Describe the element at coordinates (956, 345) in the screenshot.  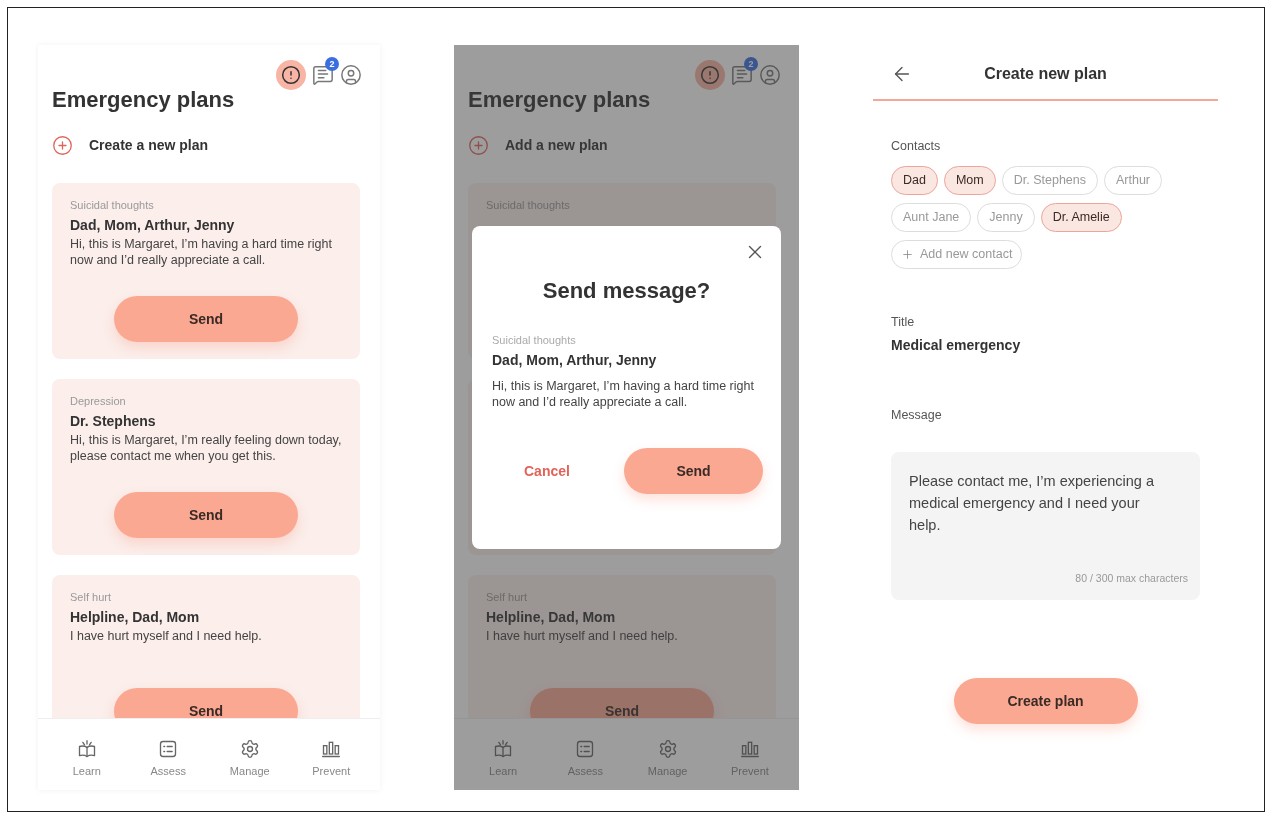
I see `title-value: Medical emergency` at that location.